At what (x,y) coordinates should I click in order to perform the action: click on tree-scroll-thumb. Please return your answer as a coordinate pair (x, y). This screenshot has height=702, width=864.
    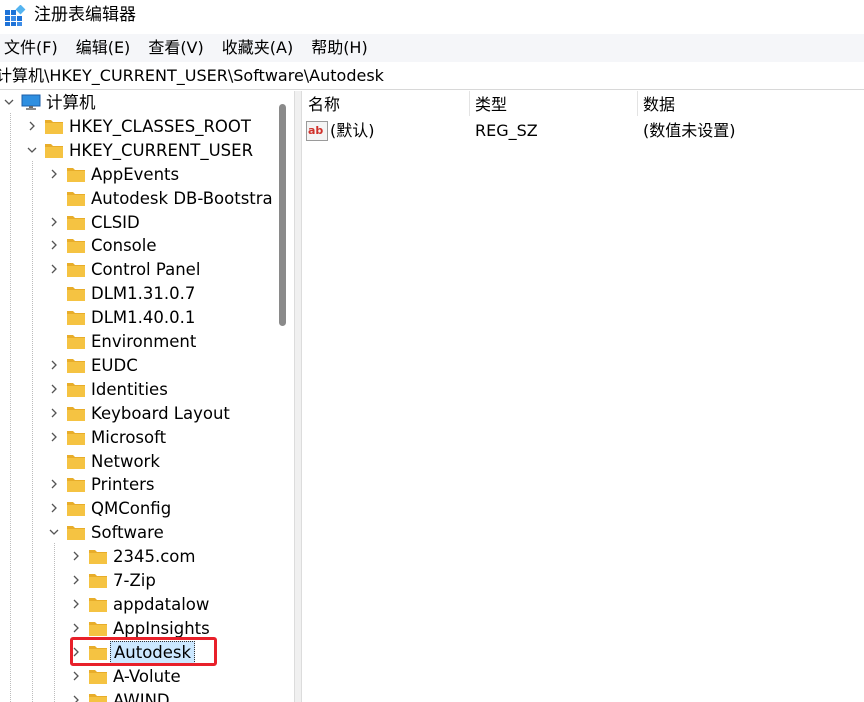
    Looking at the image, I should click on (282, 215).